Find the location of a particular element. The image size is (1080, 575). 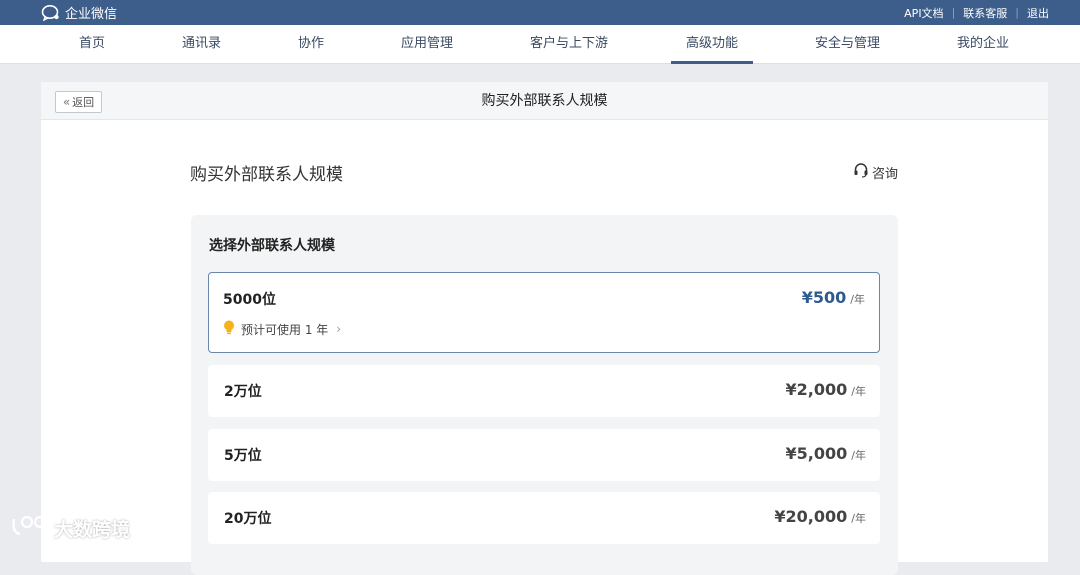

watermark-text: 大数跨境 is located at coordinates (92, 530).